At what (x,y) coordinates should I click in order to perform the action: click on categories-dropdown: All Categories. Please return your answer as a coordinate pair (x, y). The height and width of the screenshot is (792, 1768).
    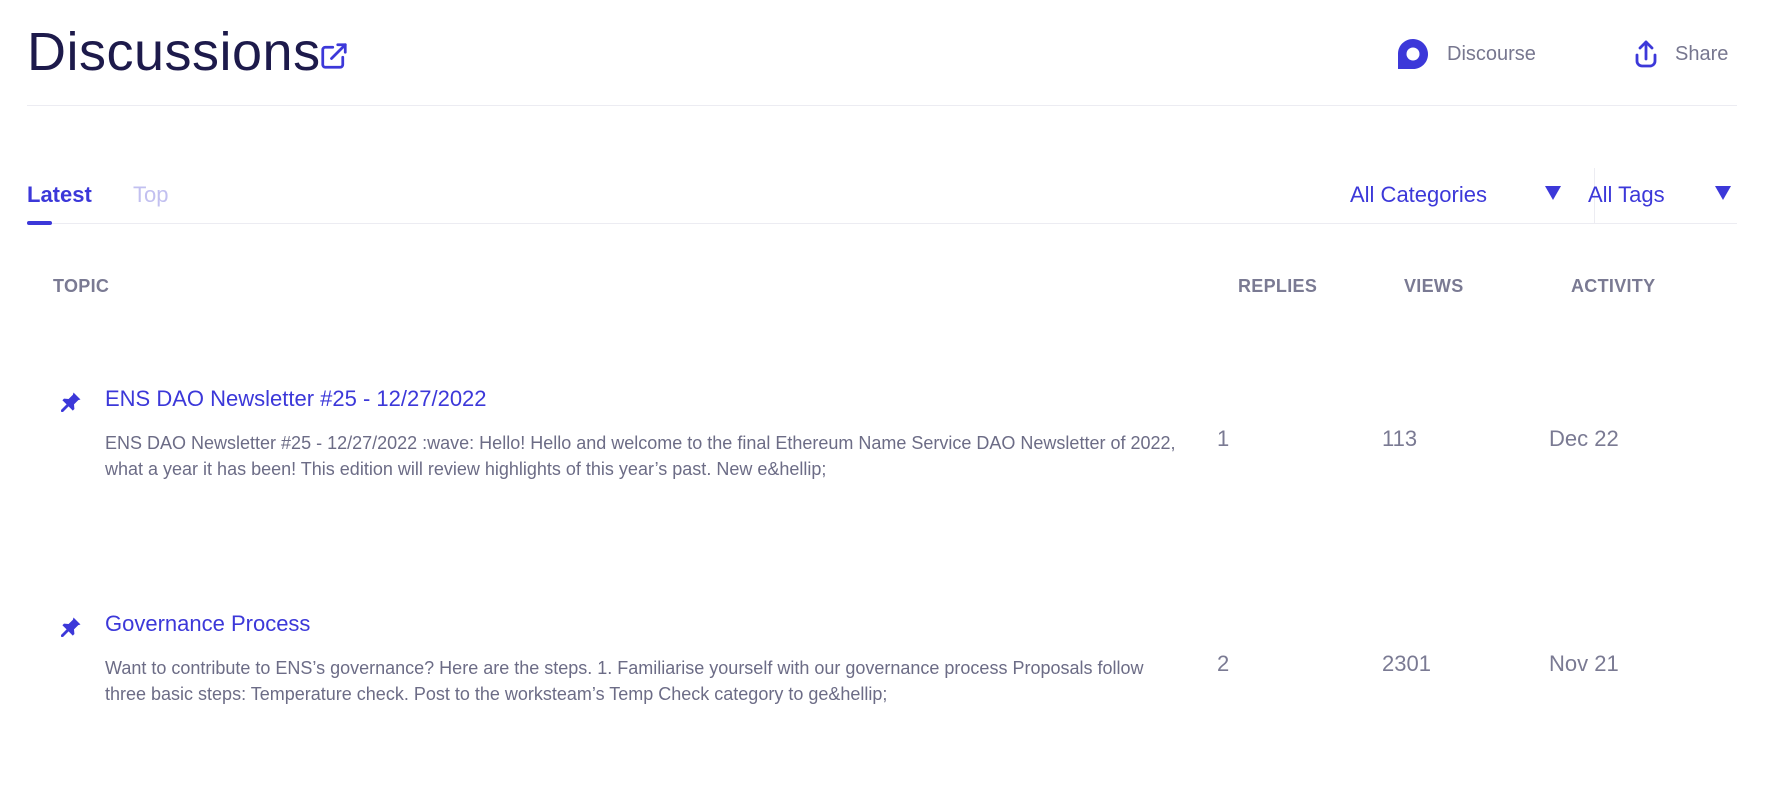
    Looking at the image, I should click on (1462, 195).